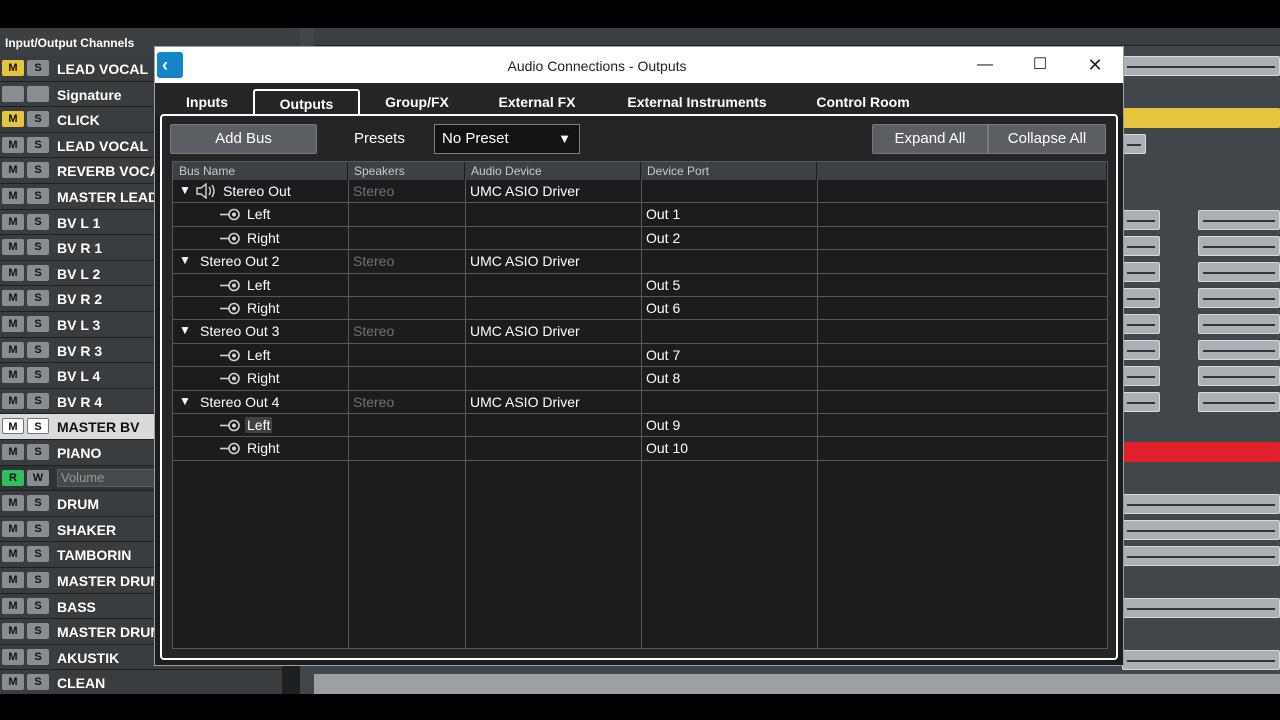 The height and width of the screenshot is (720, 1280). What do you see at coordinates (243, 139) in the screenshot?
I see `add-bus-button: Add Bus` at bounding box center [243, 139].